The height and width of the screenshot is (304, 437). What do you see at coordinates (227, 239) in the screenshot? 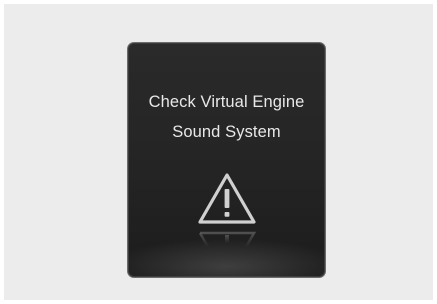
I see `warning-icon-reflection` at bounding box center [227, 239].